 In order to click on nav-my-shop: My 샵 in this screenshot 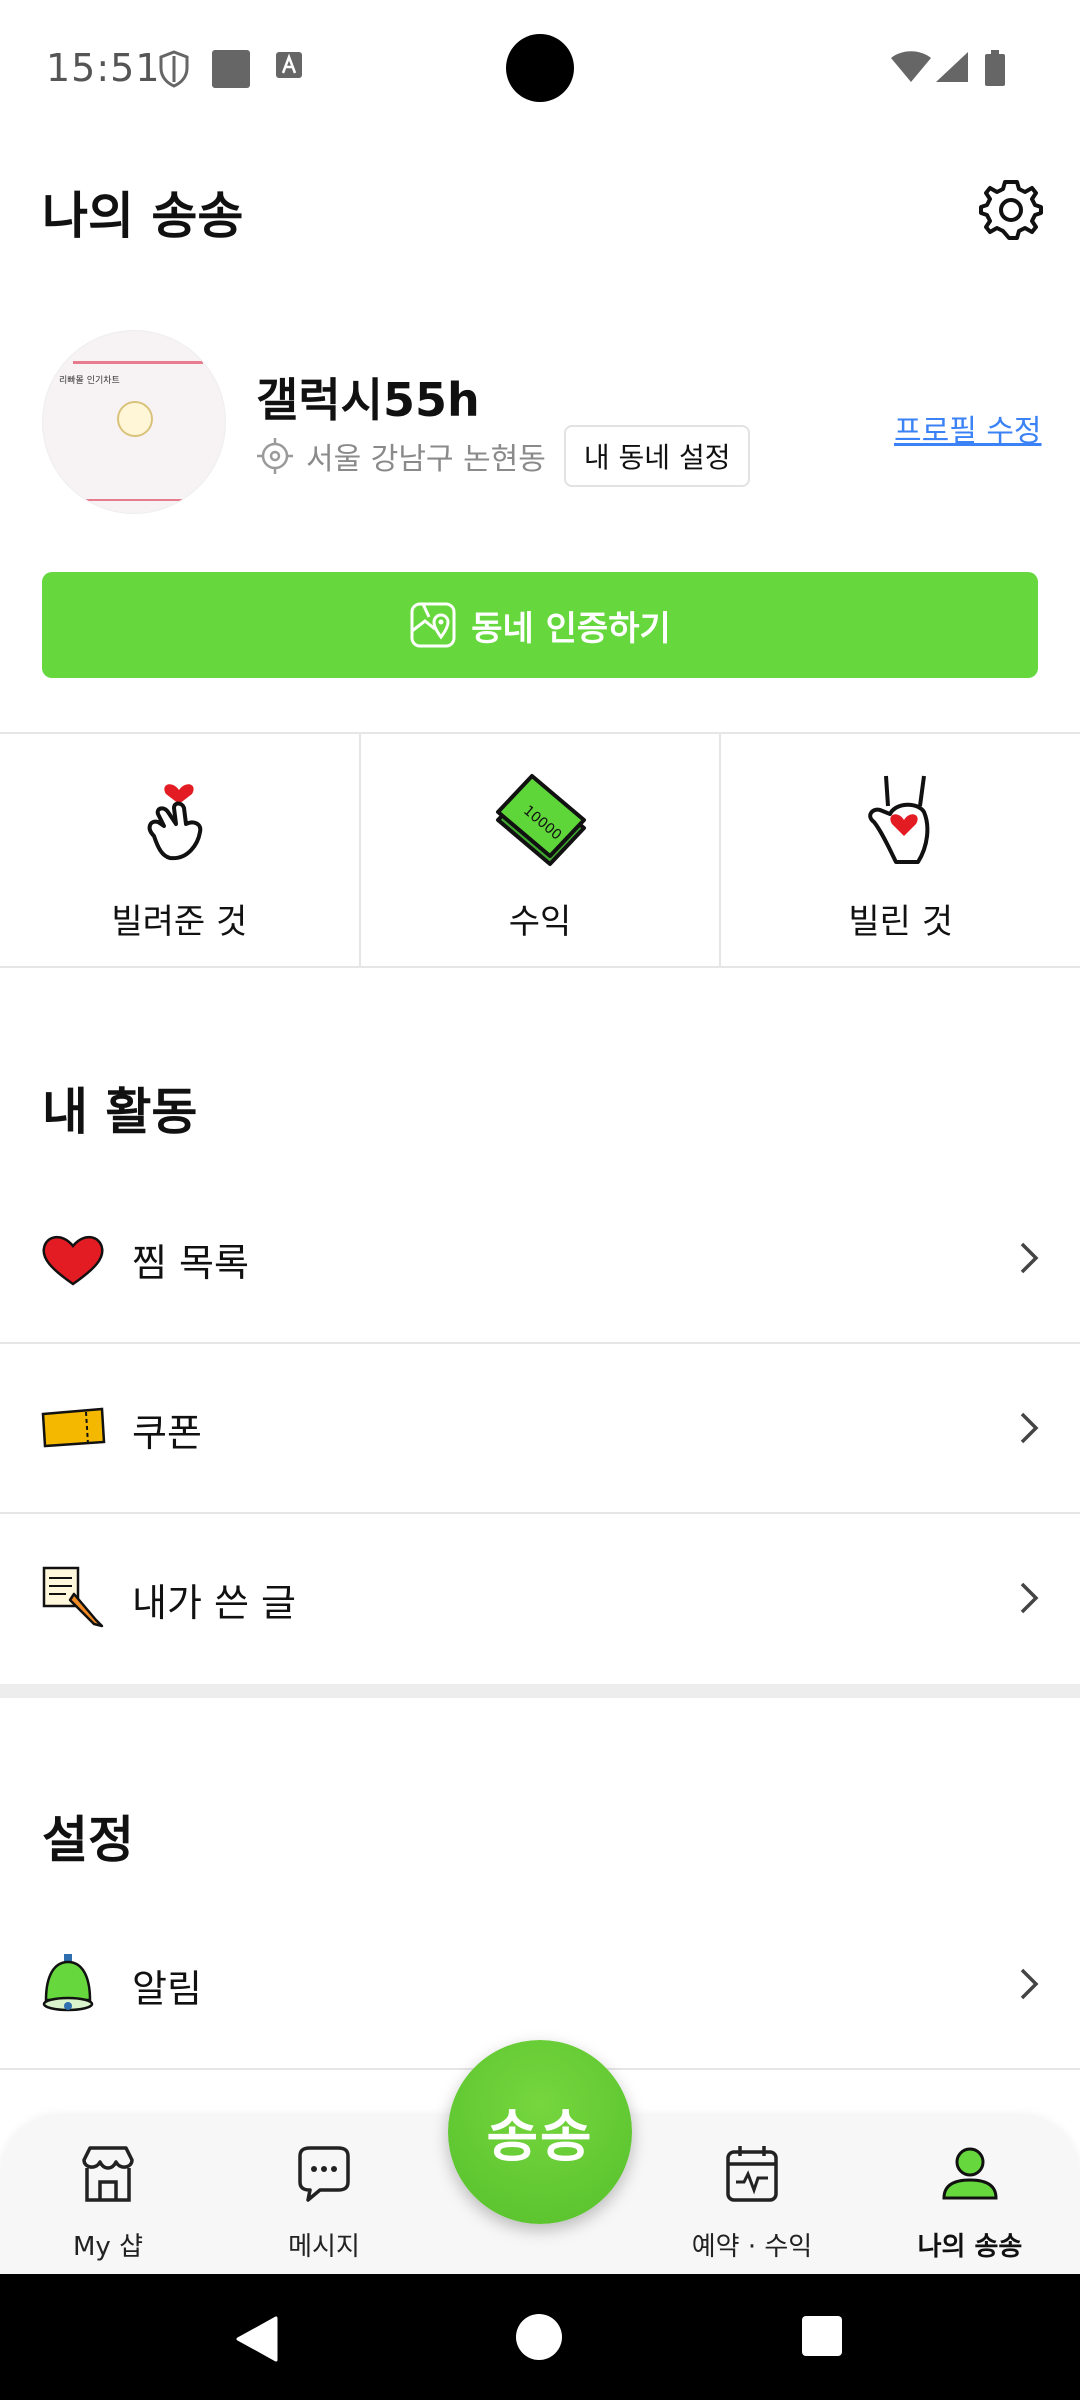, I will do `click(108, 2201)`.